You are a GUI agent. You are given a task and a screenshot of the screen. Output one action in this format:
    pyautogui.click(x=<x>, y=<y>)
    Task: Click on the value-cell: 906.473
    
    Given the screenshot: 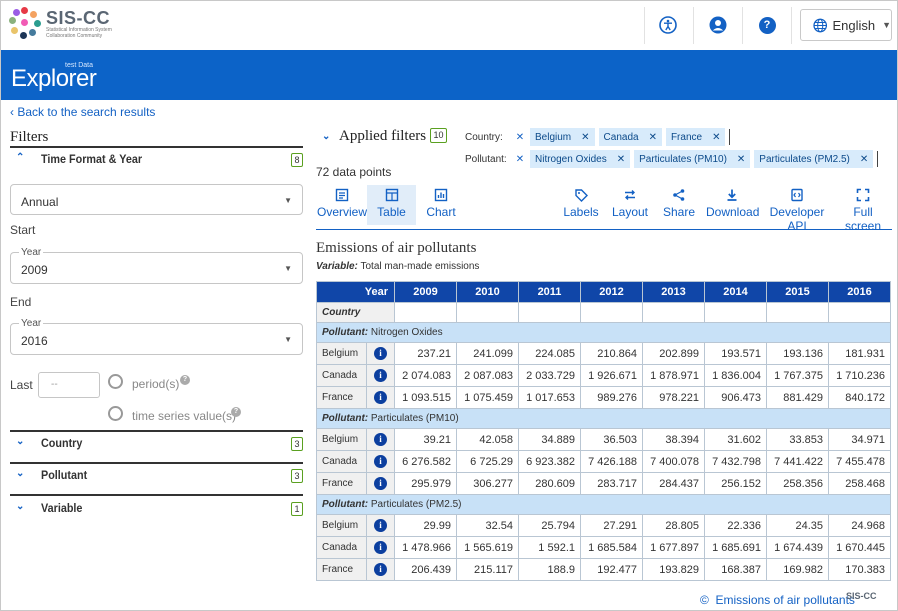 What is the action you would take?
    pyautogui.click(x=735, y=397)
    